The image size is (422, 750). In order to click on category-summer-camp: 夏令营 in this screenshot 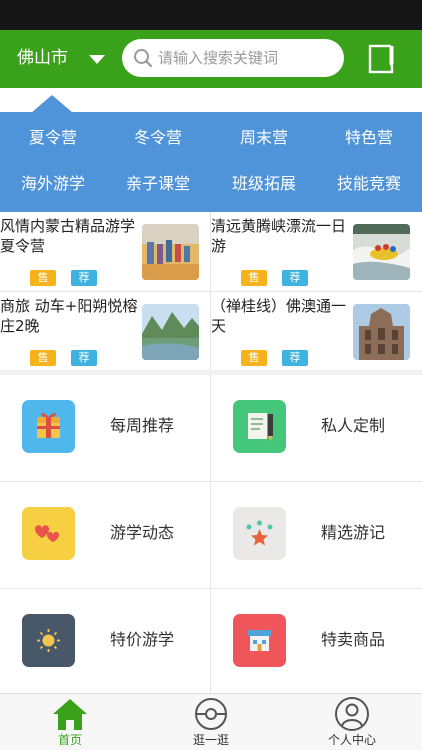, I will do `click(53, 138)`.